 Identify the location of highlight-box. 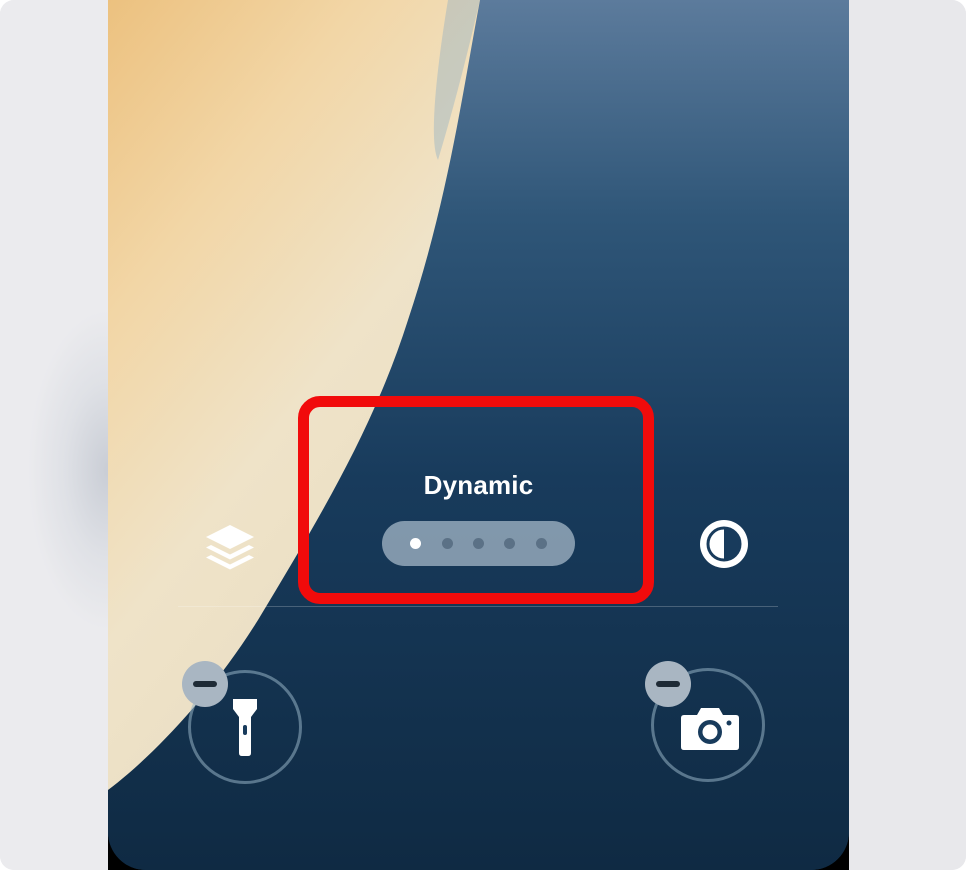
(476, 500).